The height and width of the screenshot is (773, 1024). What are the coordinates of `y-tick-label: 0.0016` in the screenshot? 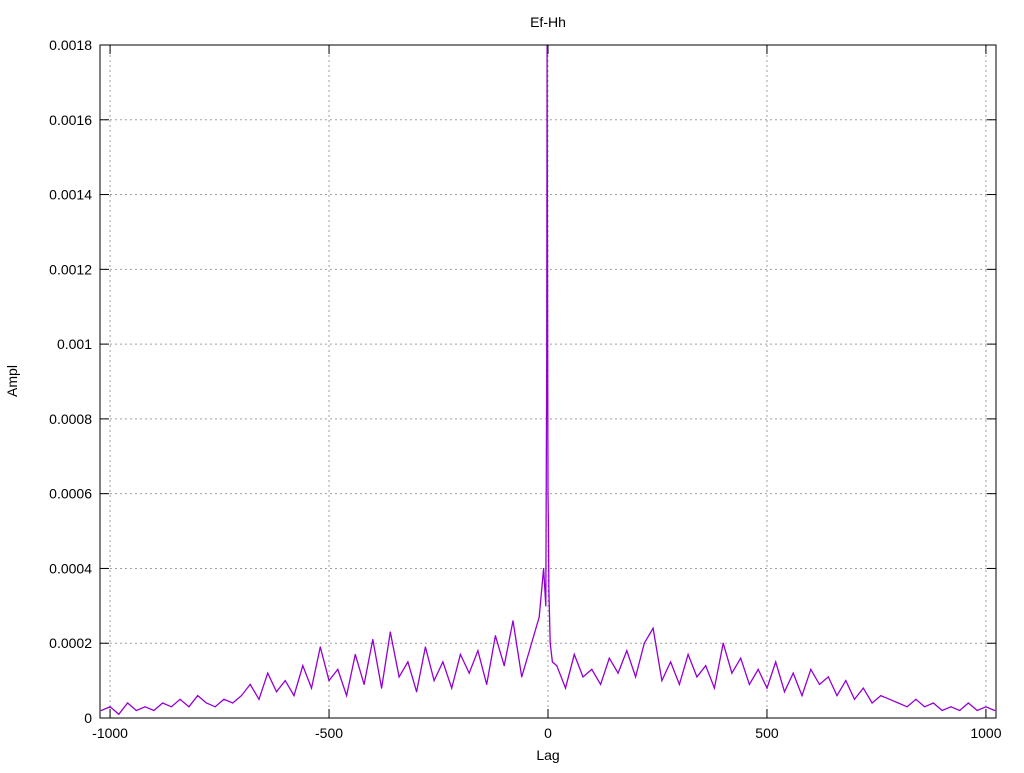 It's located at (70, 120).